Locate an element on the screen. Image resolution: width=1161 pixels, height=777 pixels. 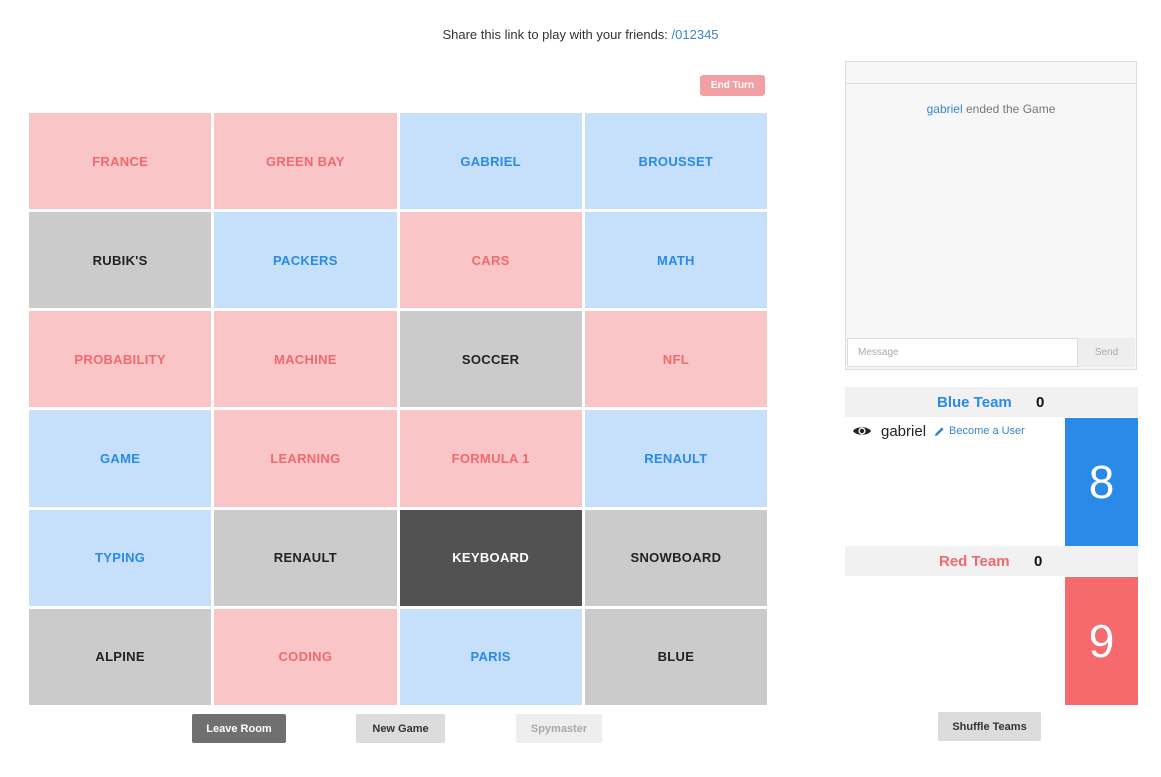
card-blue: RENAULT is located at coordinates (675, 458).